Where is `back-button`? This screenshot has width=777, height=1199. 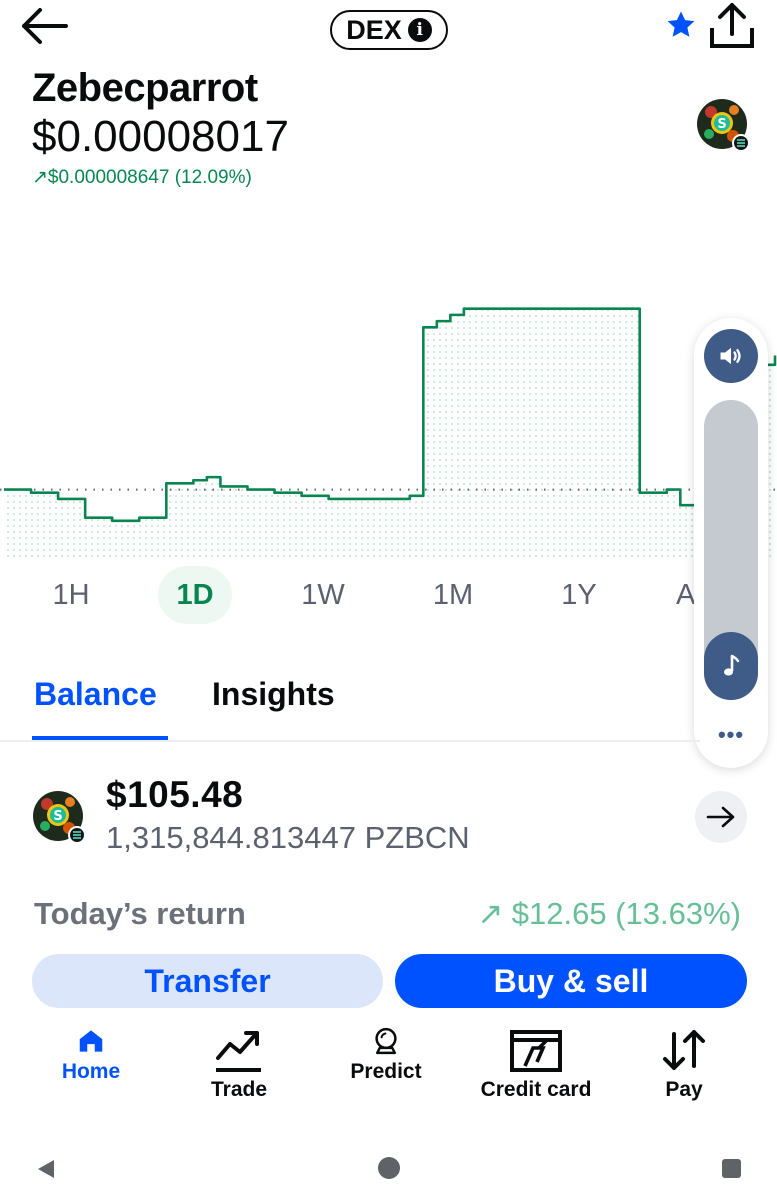 back-button is located at coordinates (46, 26).